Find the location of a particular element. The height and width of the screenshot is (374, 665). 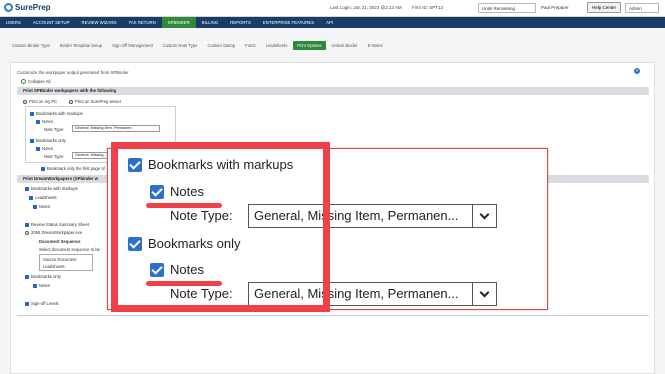

small-note-type-select: General, Missing Item, Permanen is located at coordinates (116, 128).